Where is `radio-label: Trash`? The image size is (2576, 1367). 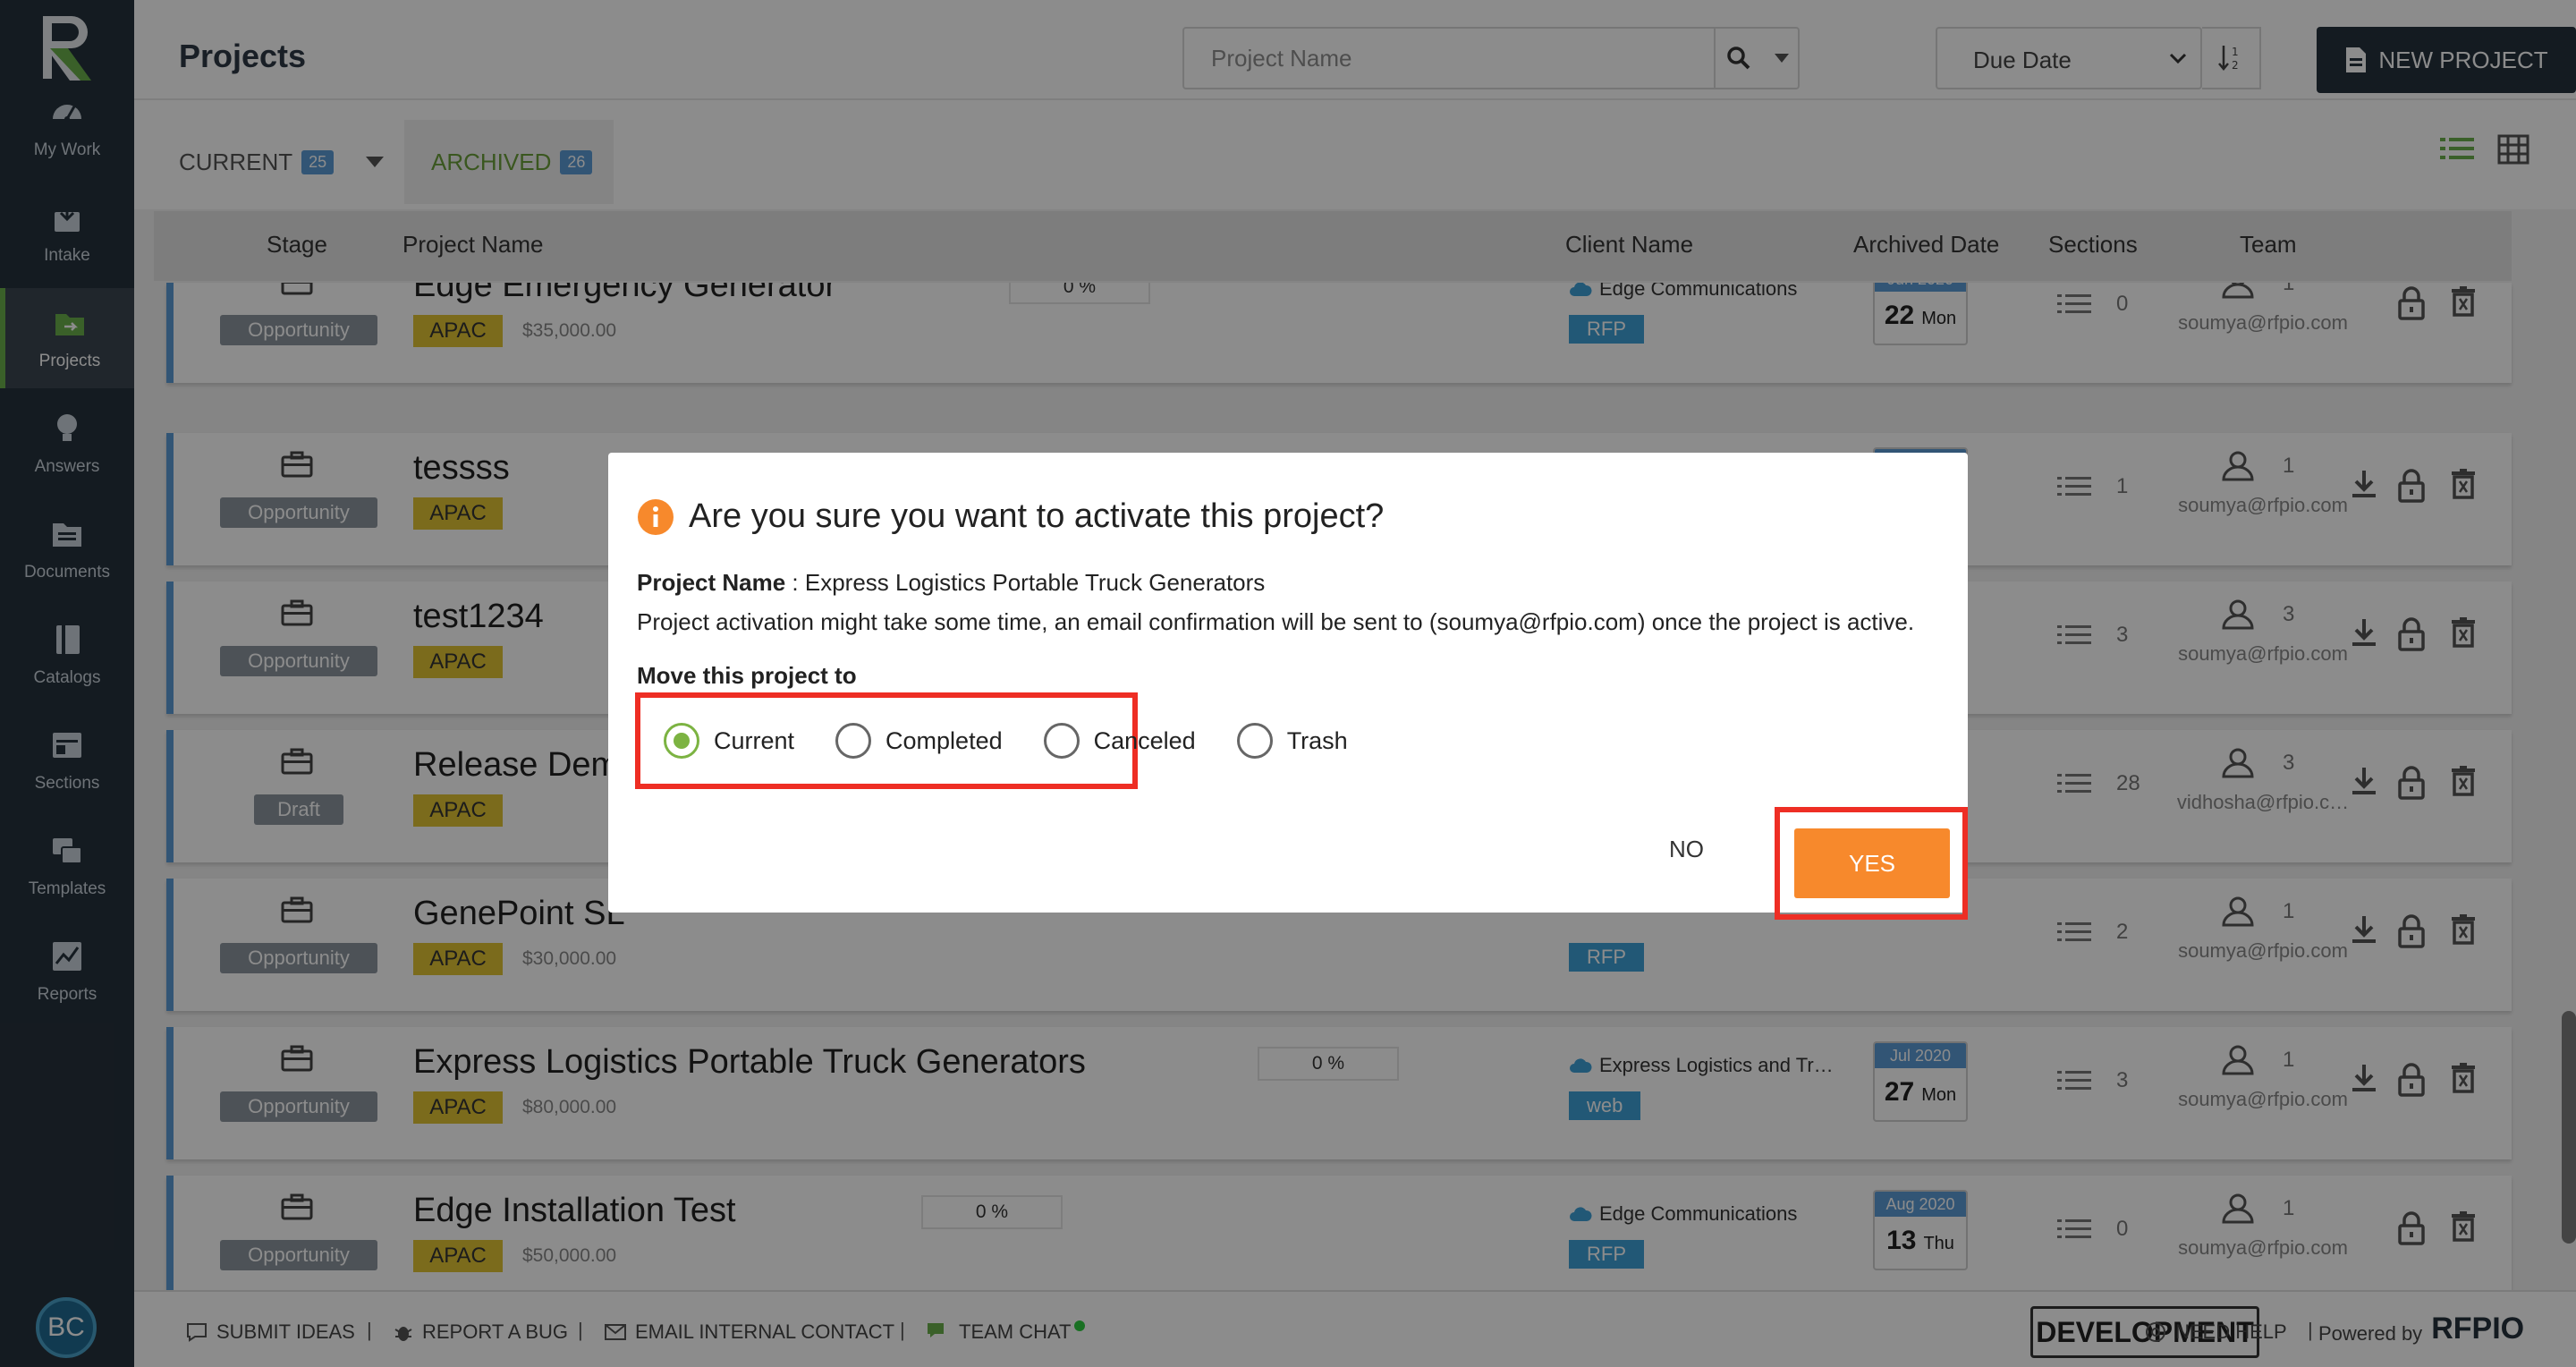
radio-label: Trash is located at coordinates (1317, 740).